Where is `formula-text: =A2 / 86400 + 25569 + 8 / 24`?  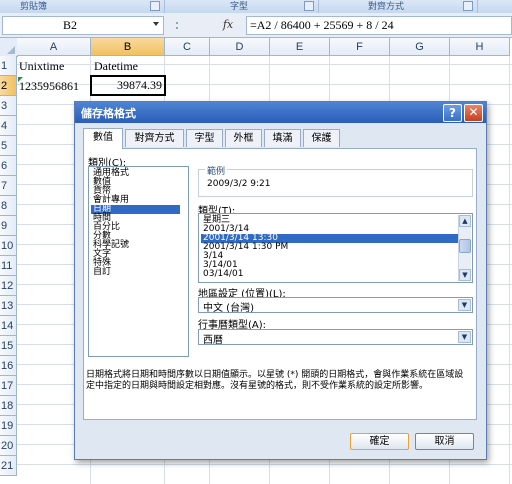 formula-text: =A2 / 86400 + 25569 + 8 / 24 is located at coordinates (322, 25).